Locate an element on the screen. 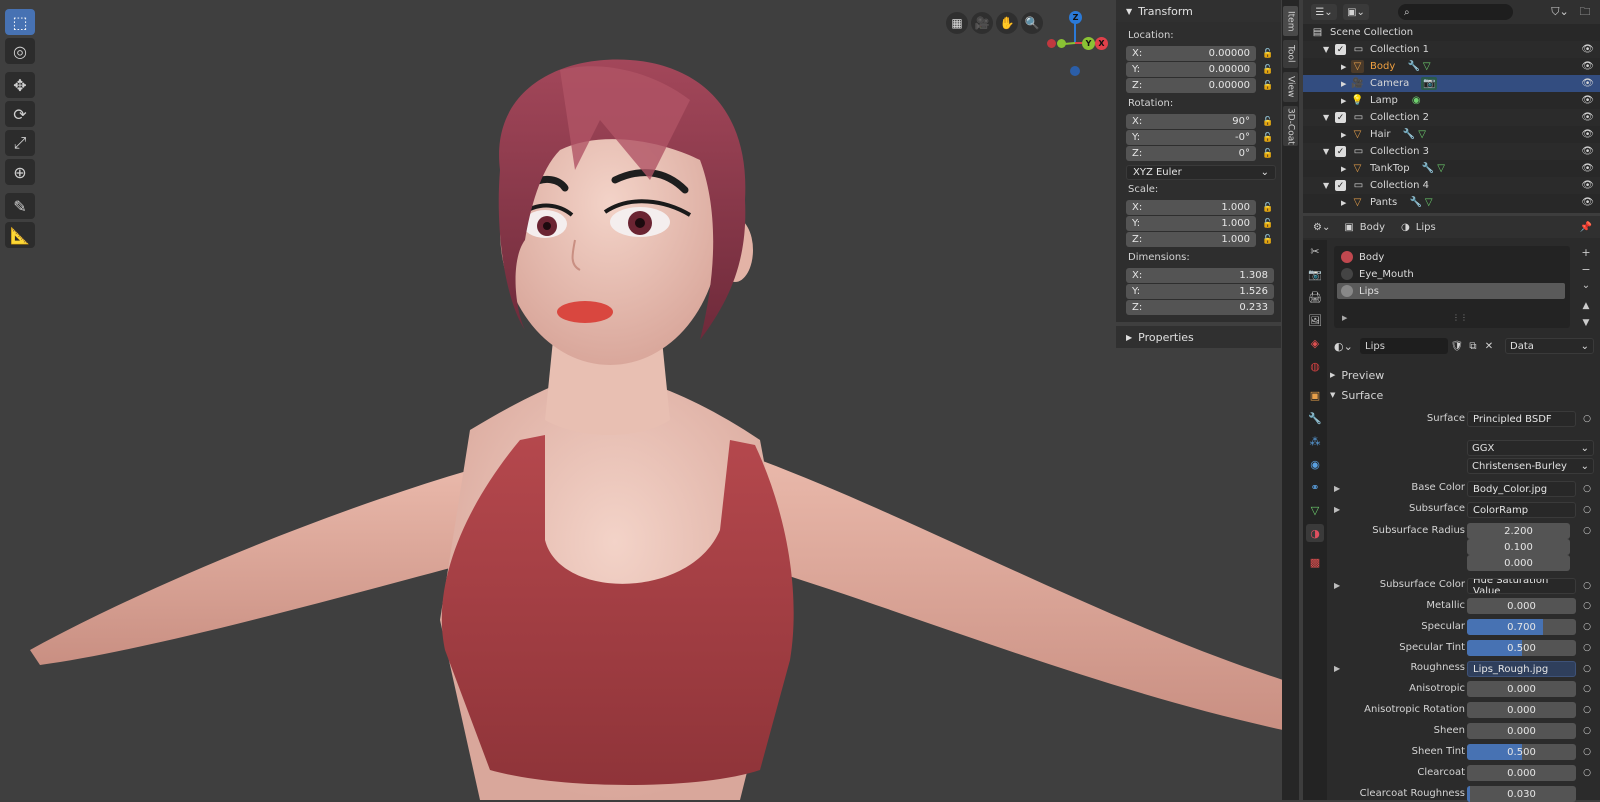  tab-view: View is located at coordinates (1290, 87).